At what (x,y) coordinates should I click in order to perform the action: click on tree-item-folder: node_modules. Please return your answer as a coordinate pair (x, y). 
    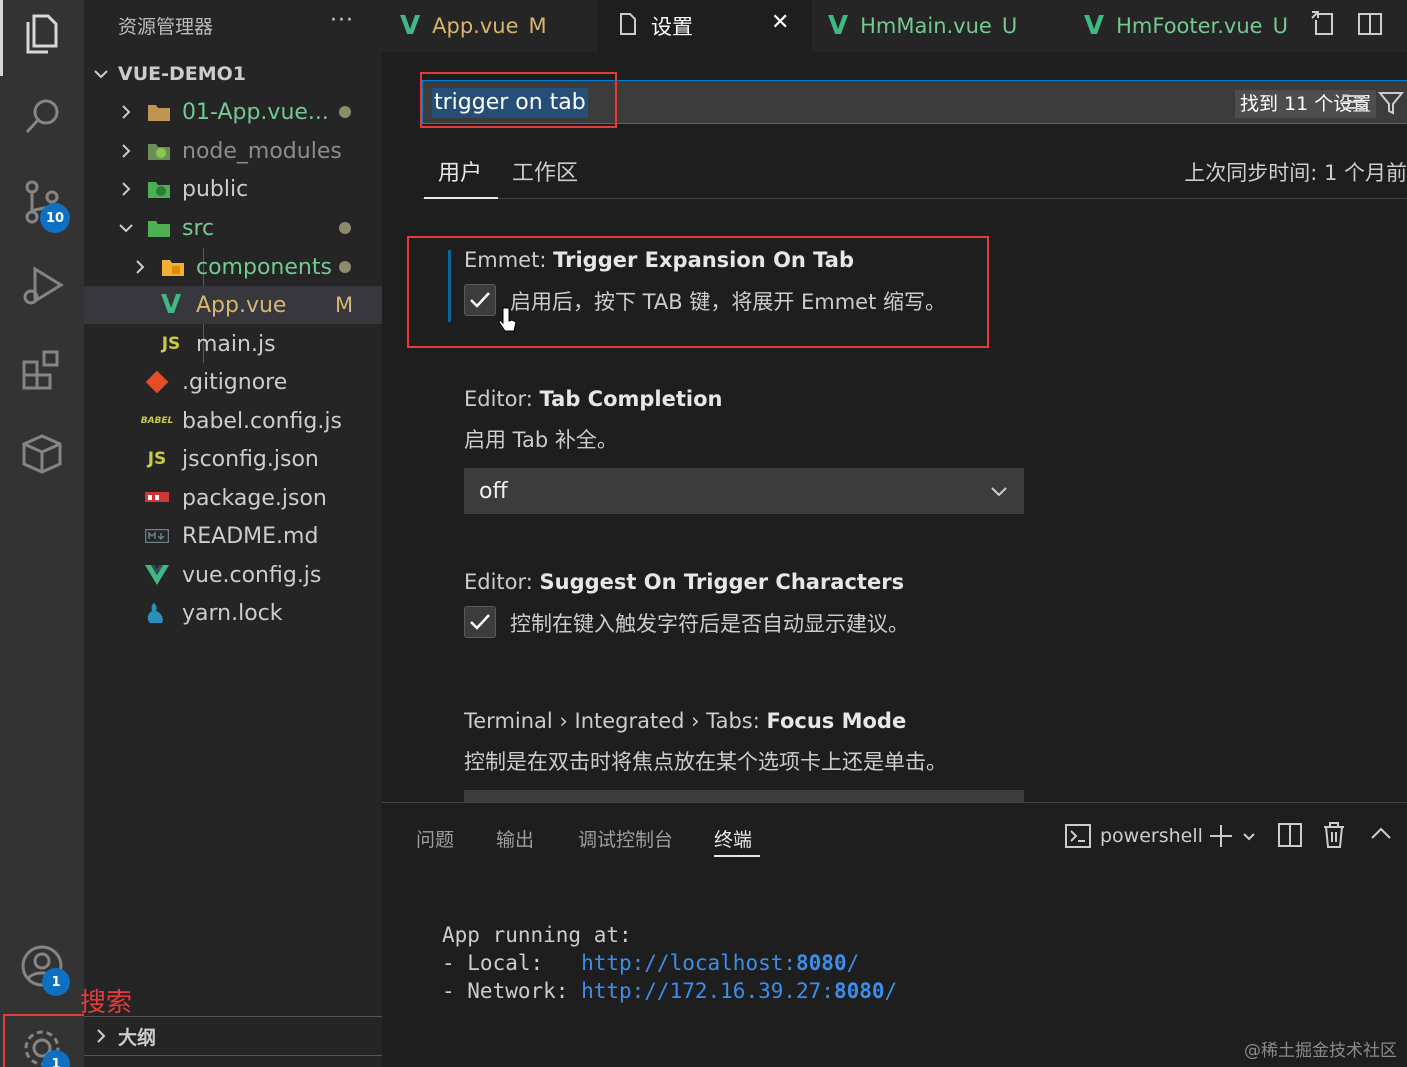
    Looking at the image, I should click on (233, 151).